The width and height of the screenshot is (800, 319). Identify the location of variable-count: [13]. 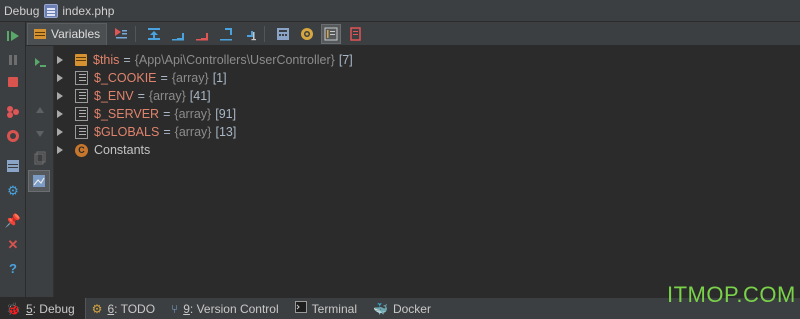
(226, 132).